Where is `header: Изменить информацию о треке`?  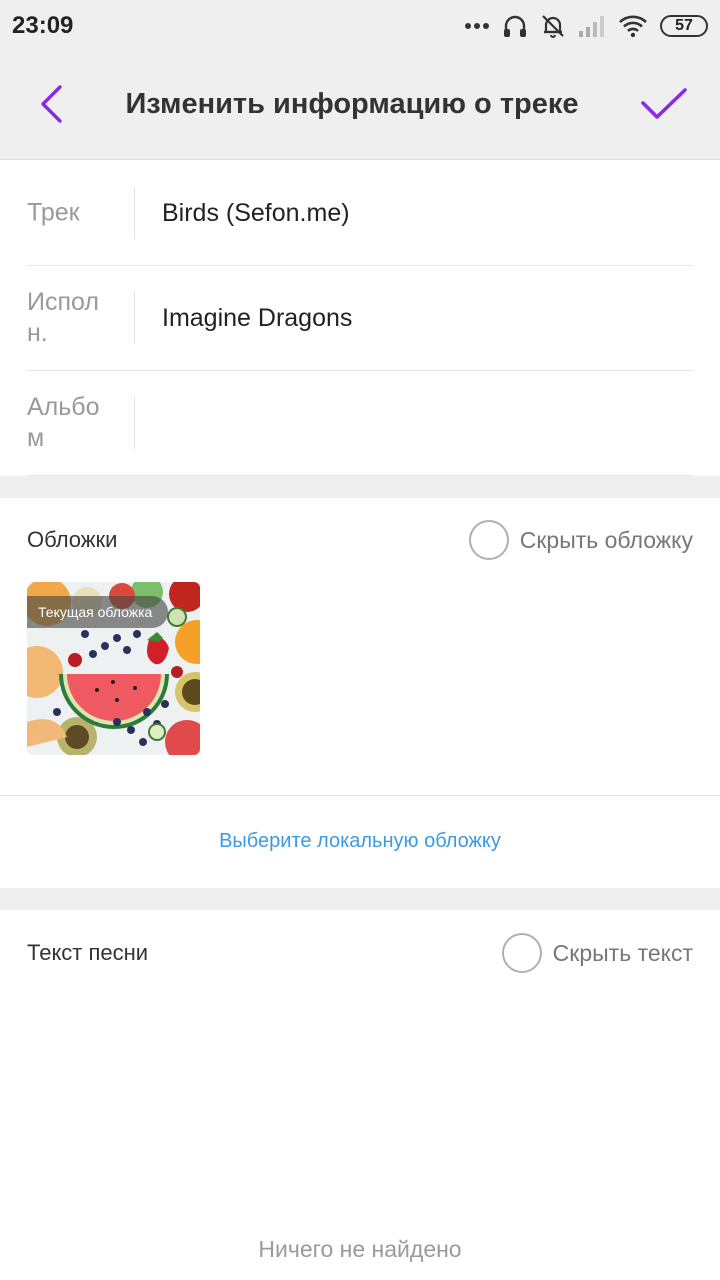
header: Изменить информацию о треке is located at coordinates (360, 107).